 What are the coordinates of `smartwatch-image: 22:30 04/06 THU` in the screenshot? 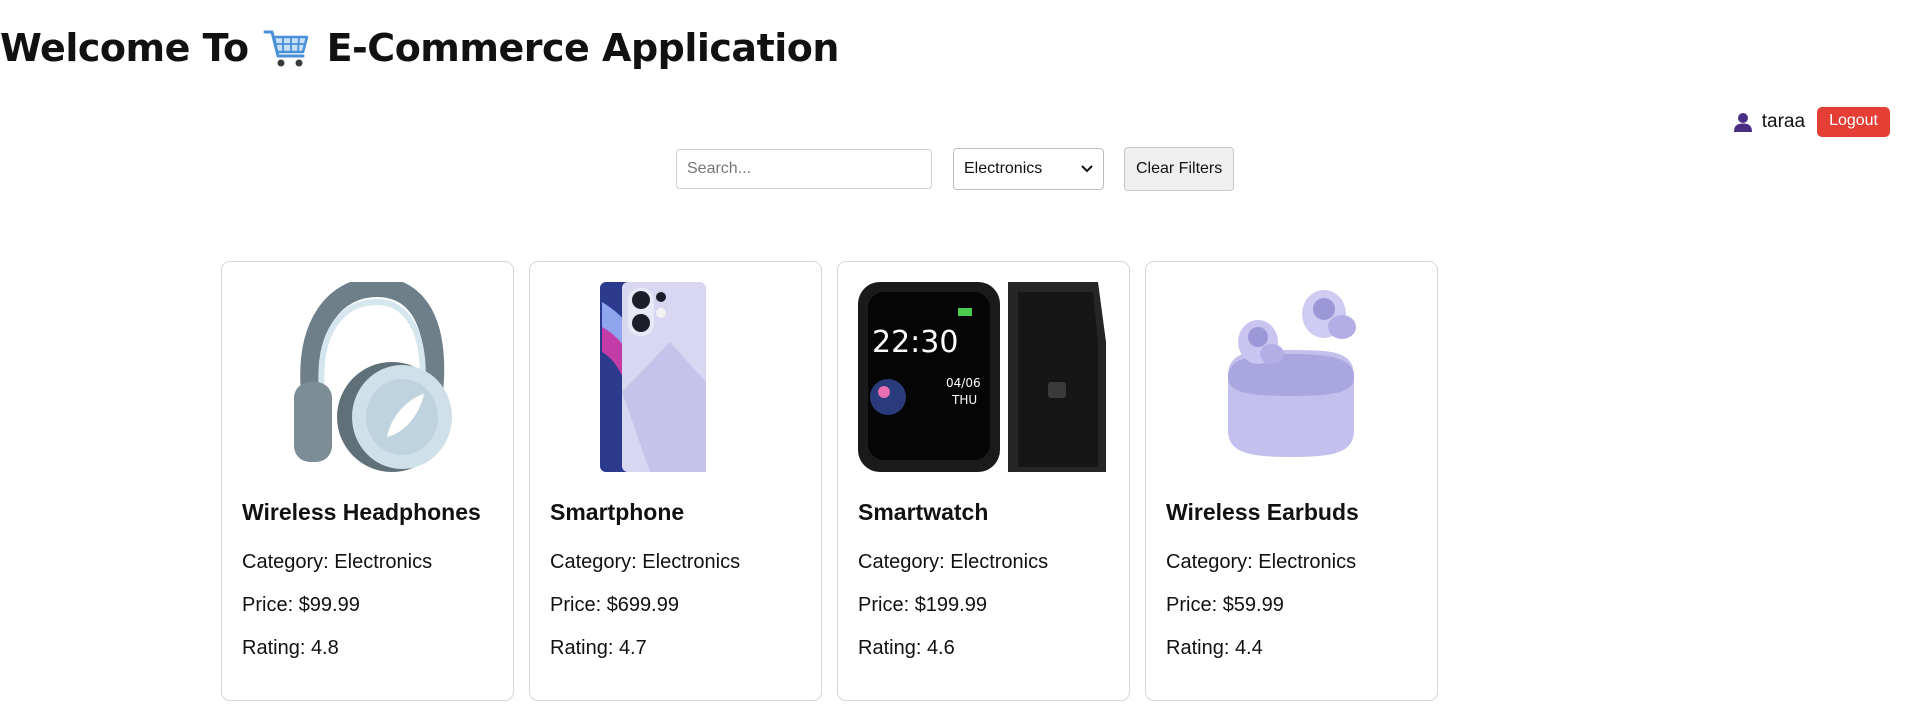 It's located at (983, 377).